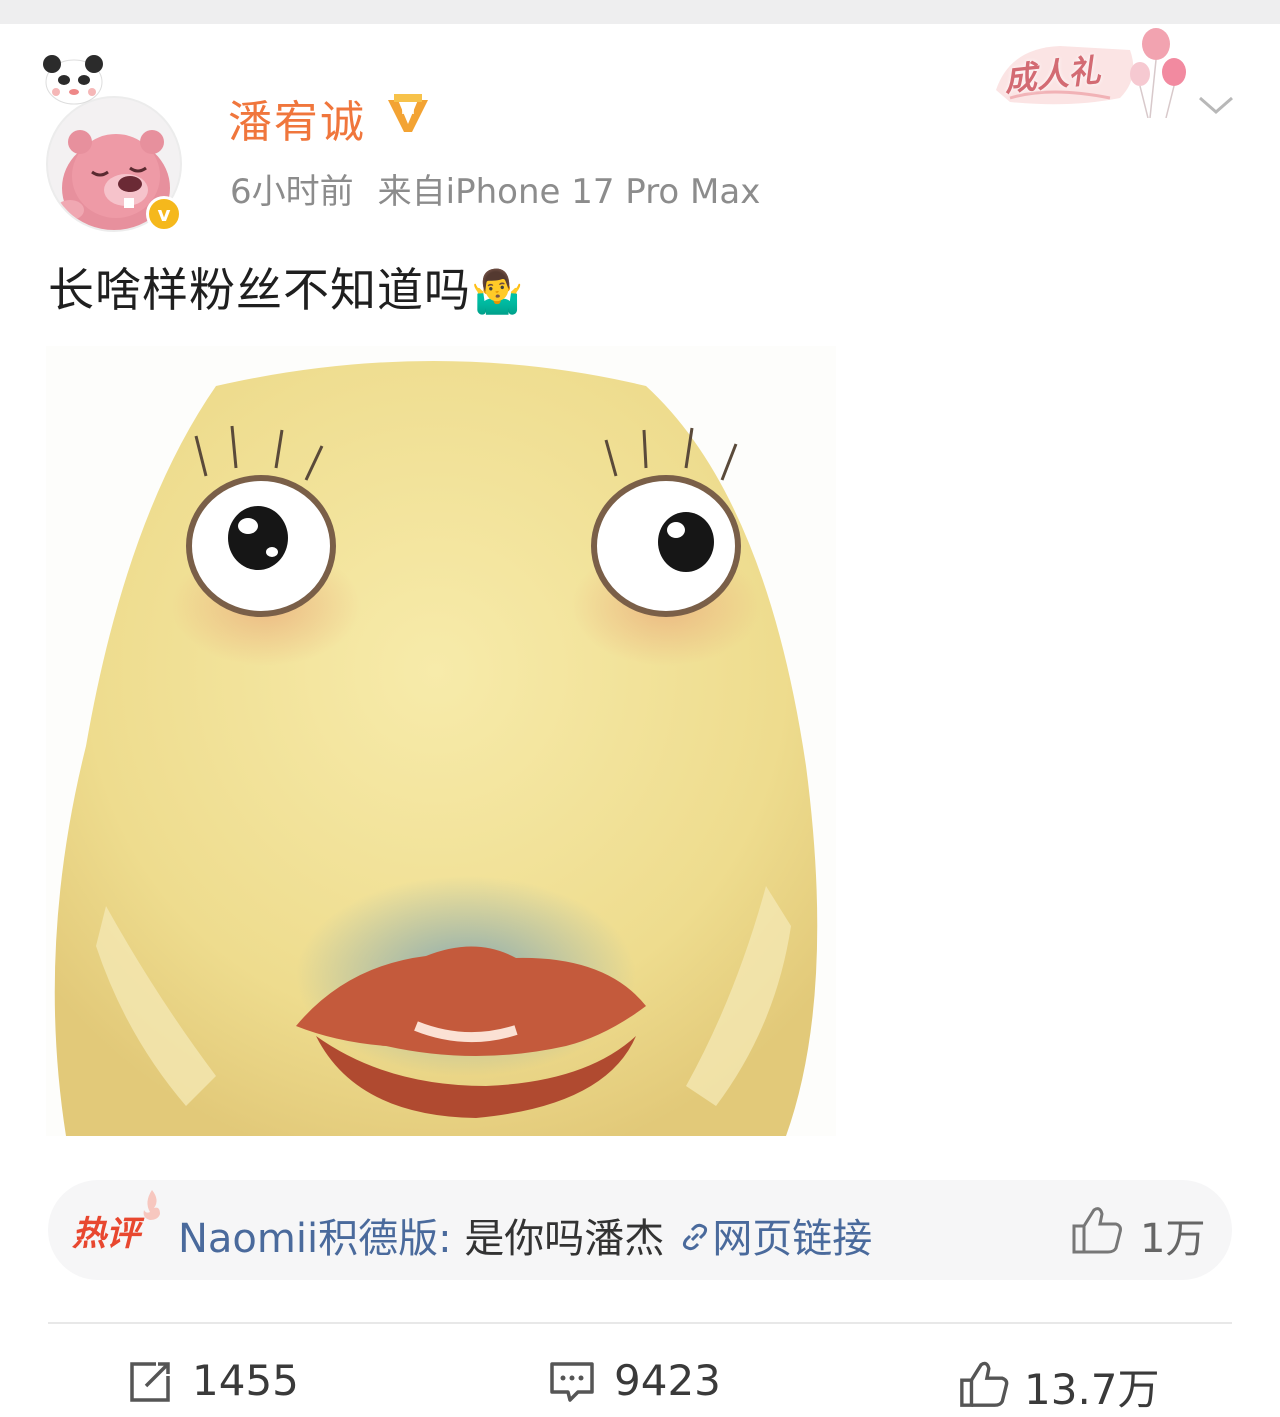  I want to click on post-text: 长啥样粉丝不知道吗🤷‍♂️, so click(286, 287).